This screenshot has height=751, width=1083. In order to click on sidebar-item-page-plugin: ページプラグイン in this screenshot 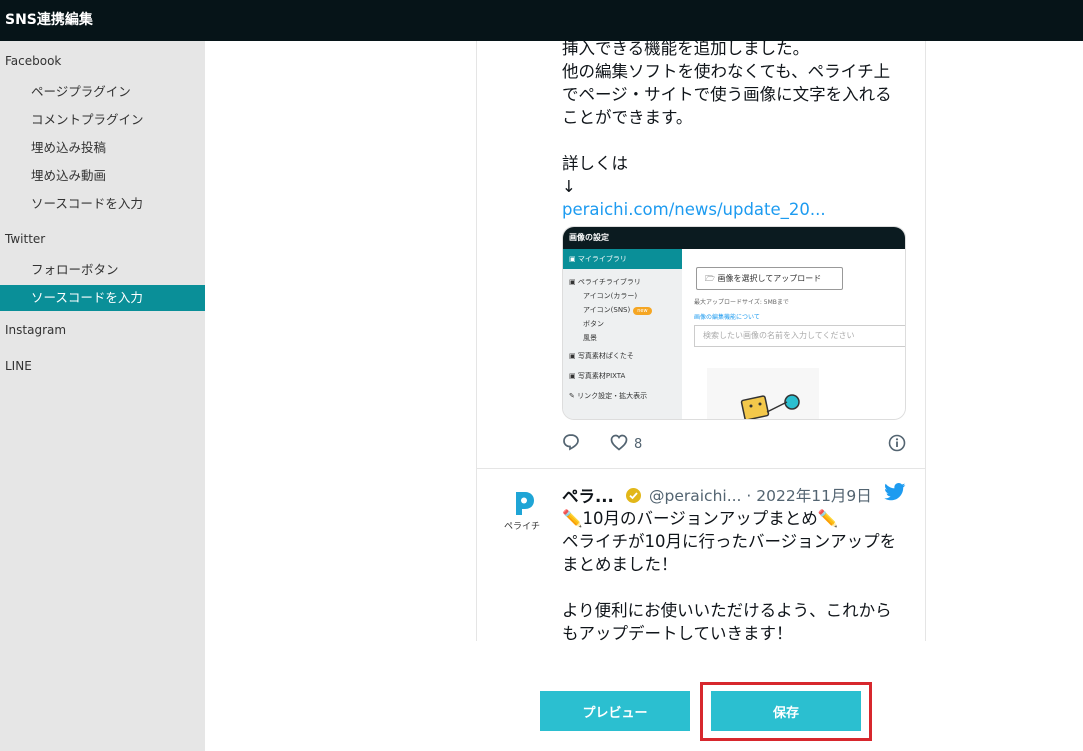, I will do `click(102, 92)`.